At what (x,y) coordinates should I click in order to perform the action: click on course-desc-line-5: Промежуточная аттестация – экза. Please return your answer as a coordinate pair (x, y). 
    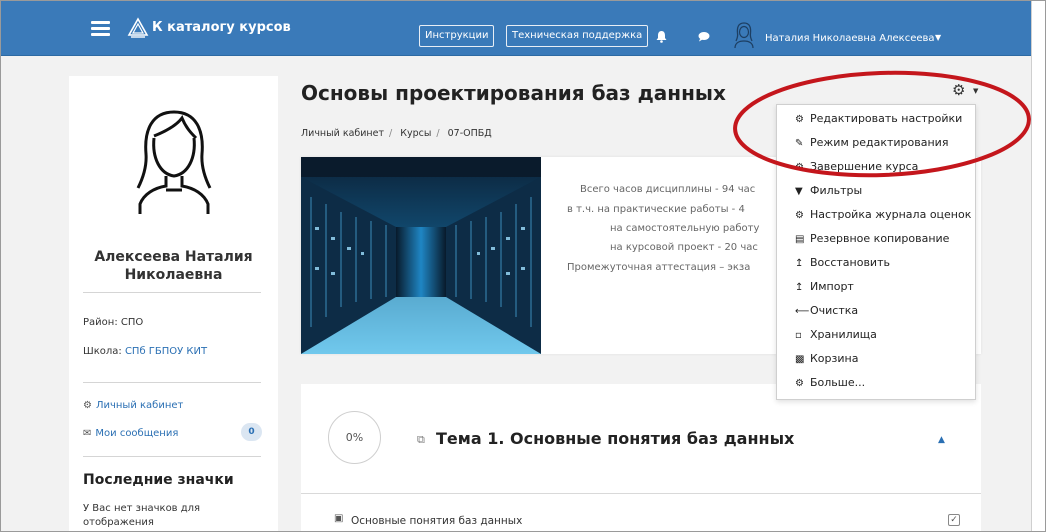
    Looking at the image, I should click on (659, 267).